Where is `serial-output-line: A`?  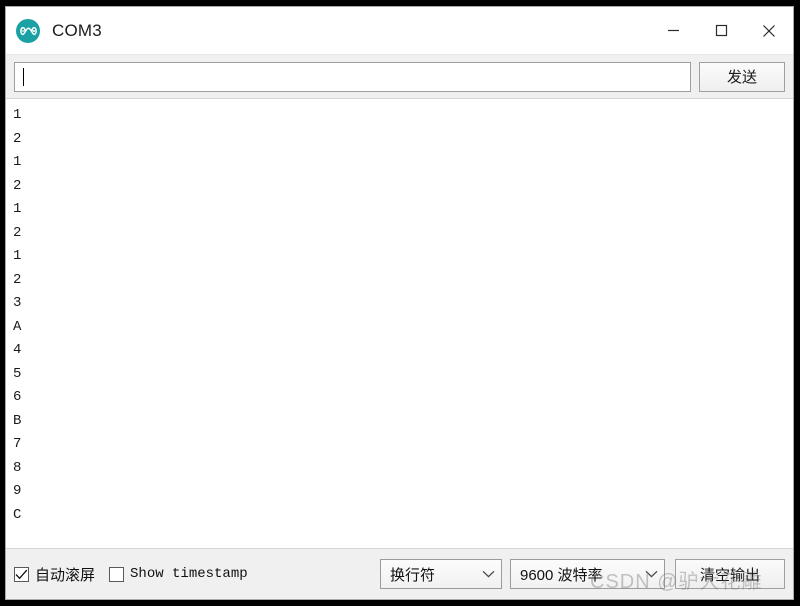 serial-output-line: A is located at coordinates (17, 326).